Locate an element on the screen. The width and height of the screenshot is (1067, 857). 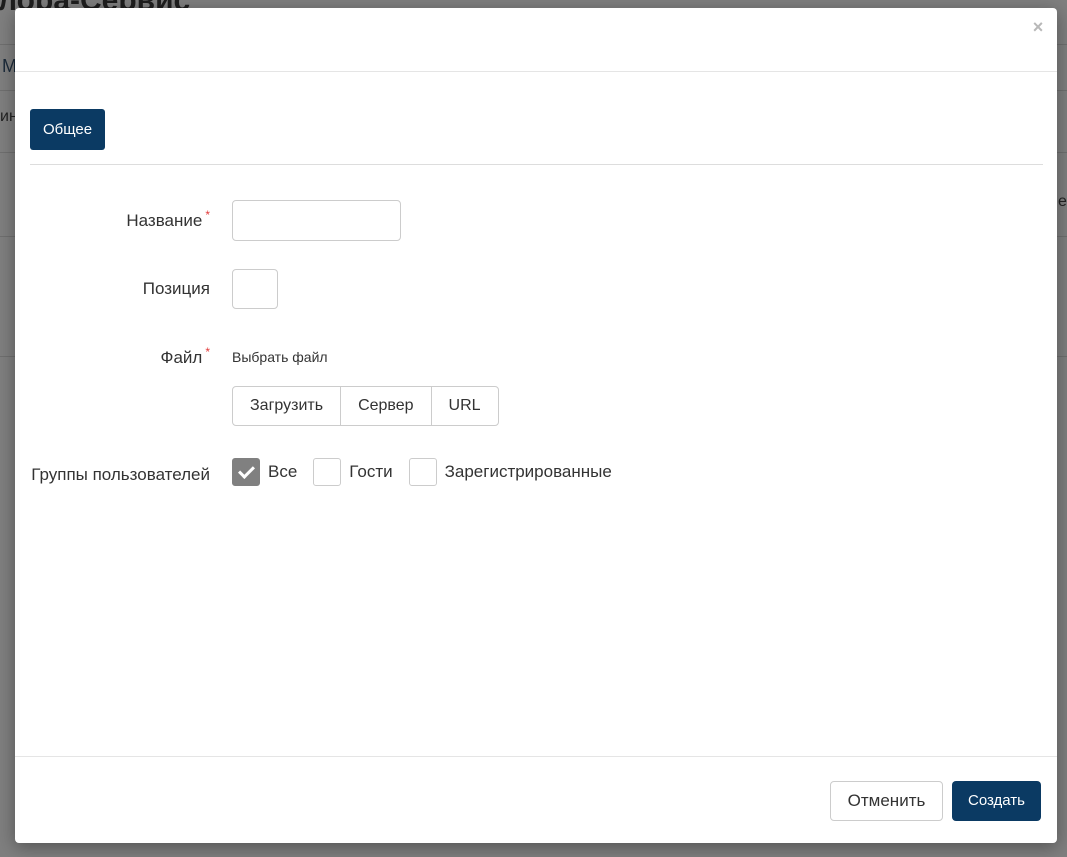
file-label: Файл * is located at coordinates (185, 356).